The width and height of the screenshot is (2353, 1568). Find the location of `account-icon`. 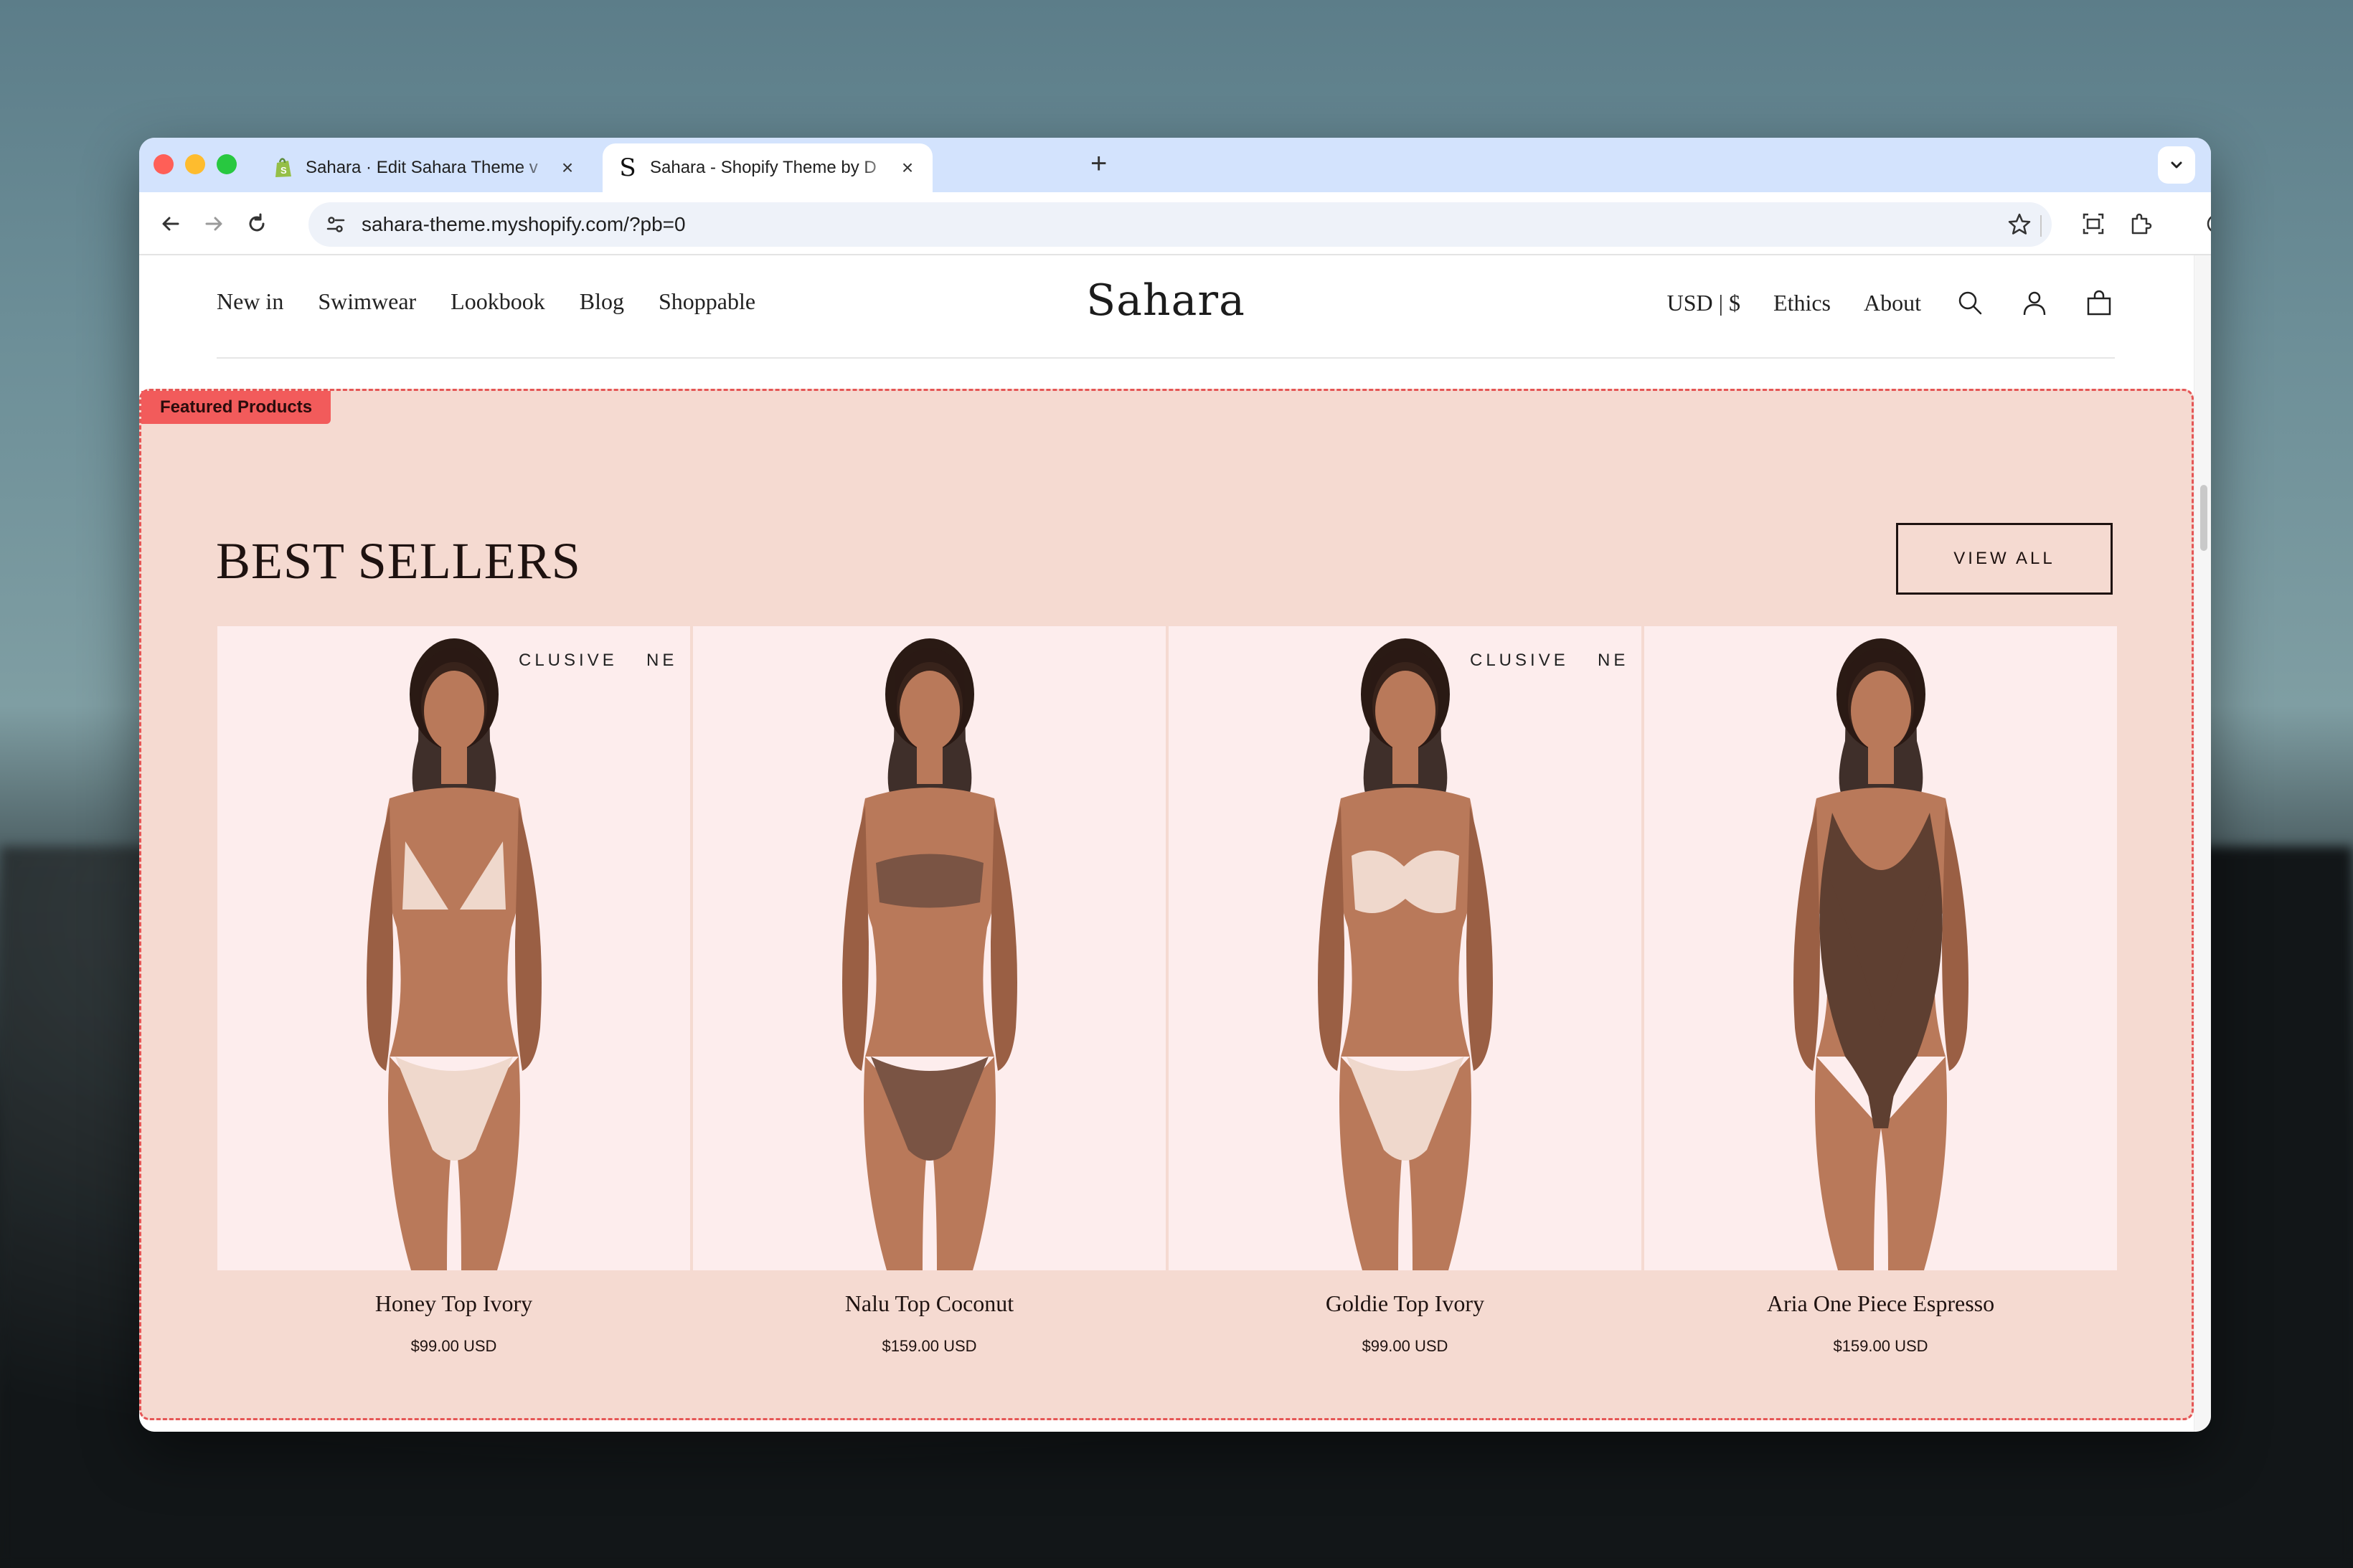

account-icon is located at coordinates (2035, 302).